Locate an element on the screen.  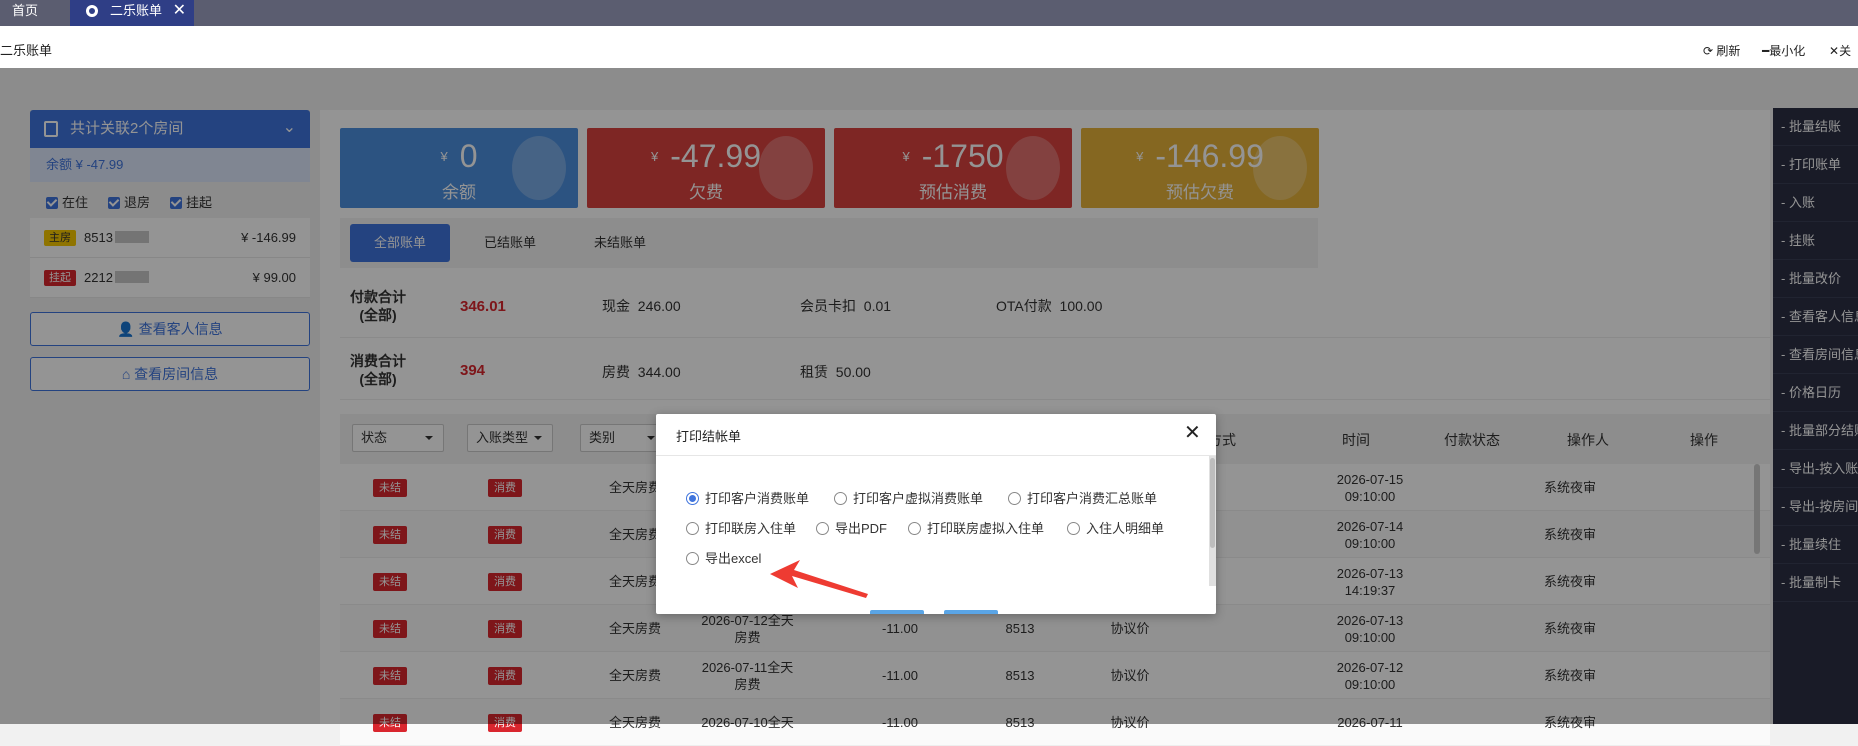
annotation-arrow-icon is located at coordinates (819, 579).